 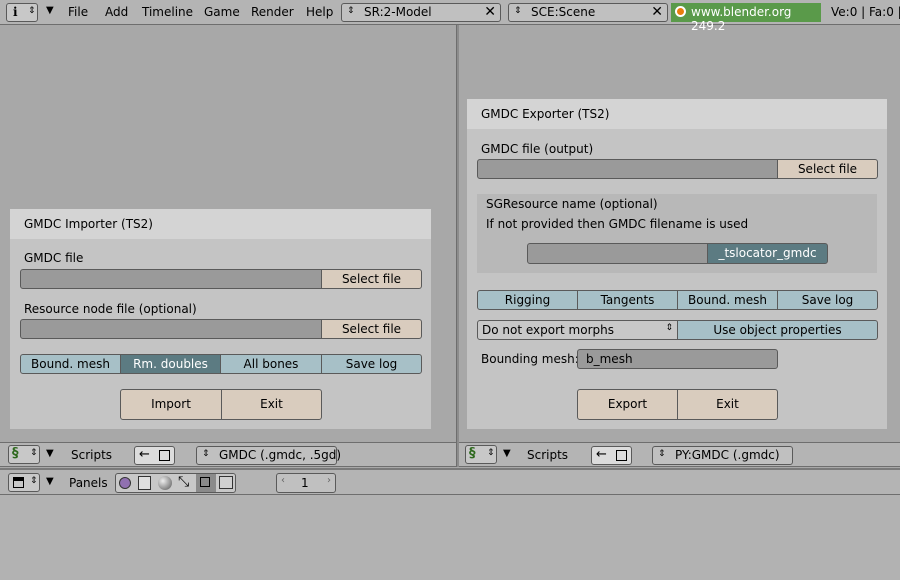 What do you see at coordinates (371, 279) in the screenshot?
I see `select-gmdc-file-button: Select file` at bounding box center [371, 279].